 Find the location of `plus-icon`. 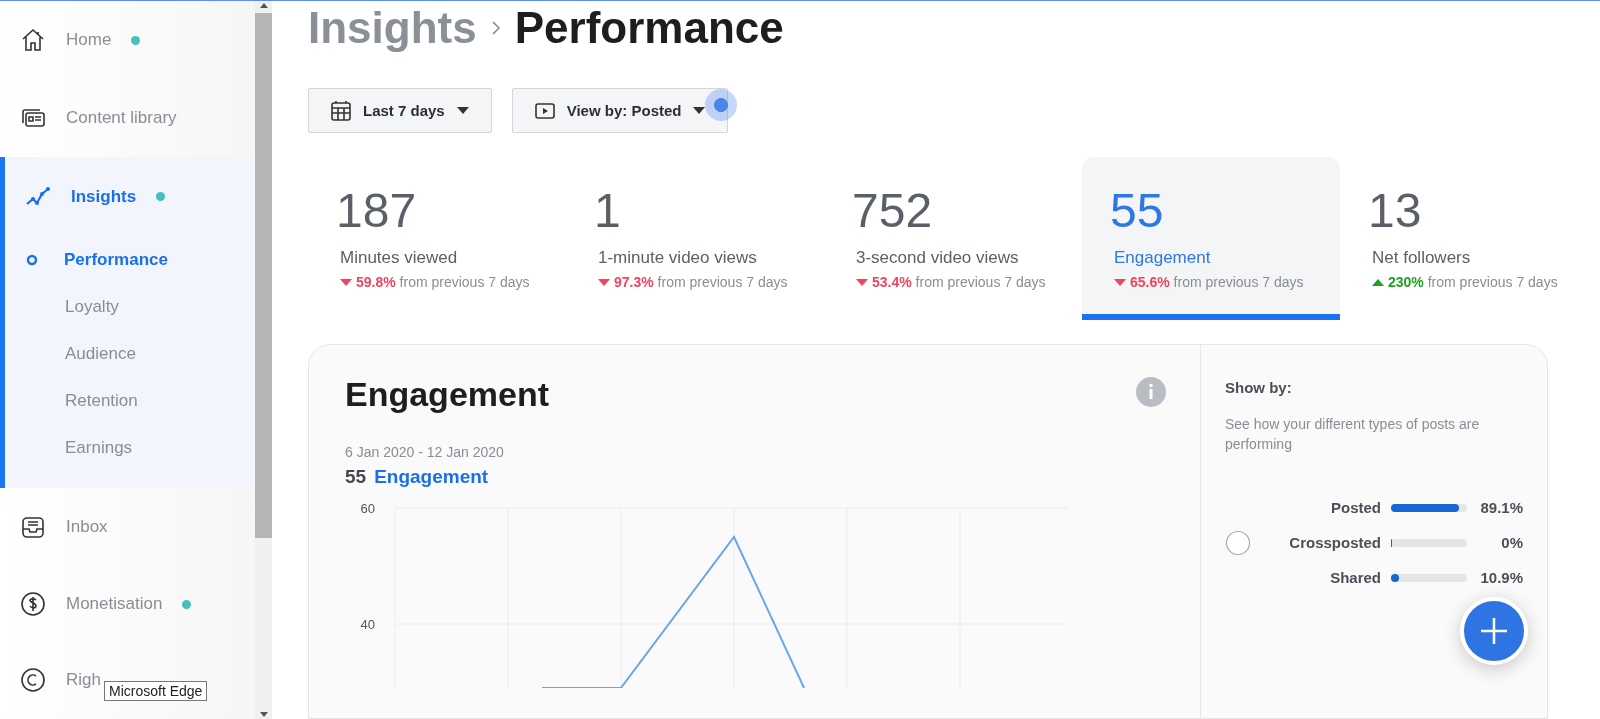

plus-icon is located at coordinates (1494, 631).